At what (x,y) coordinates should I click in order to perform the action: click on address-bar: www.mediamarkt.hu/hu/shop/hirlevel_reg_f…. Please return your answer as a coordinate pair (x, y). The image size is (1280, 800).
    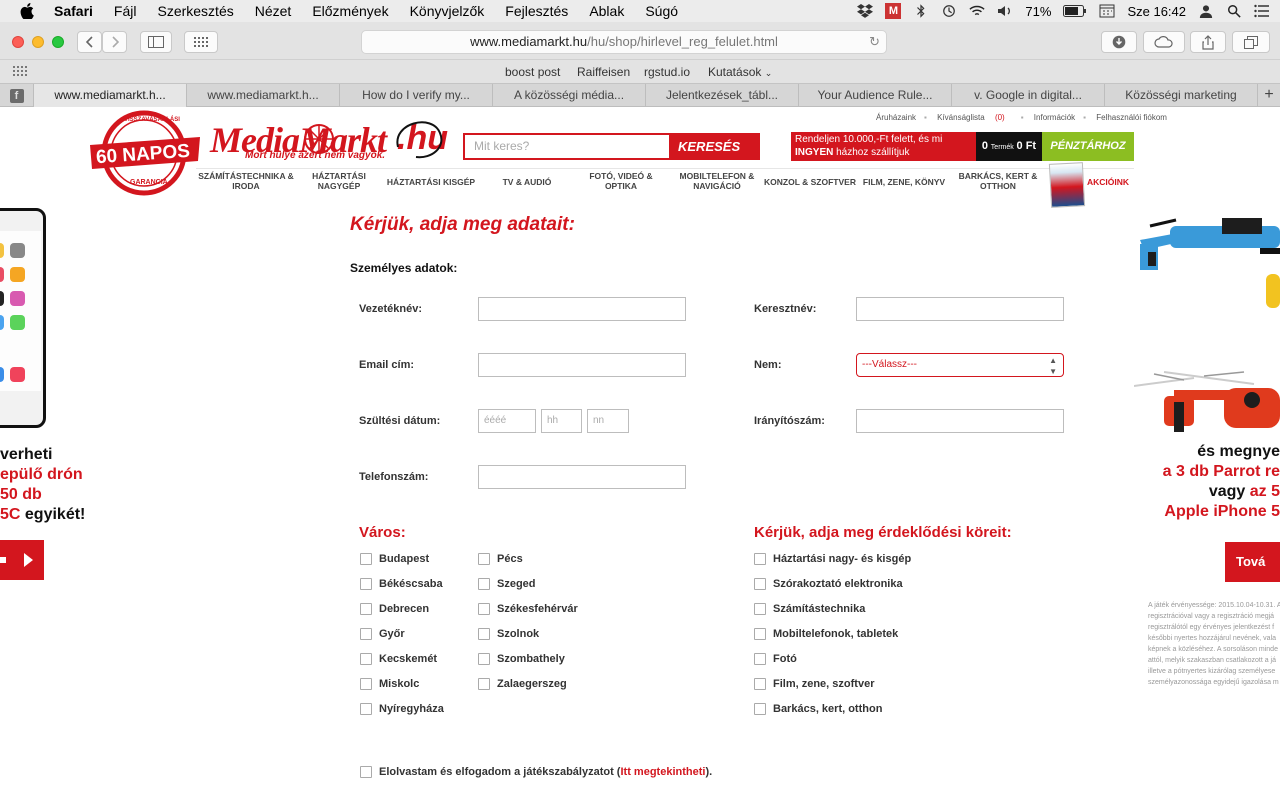
    Looking at the image, I should click on (624, 42).